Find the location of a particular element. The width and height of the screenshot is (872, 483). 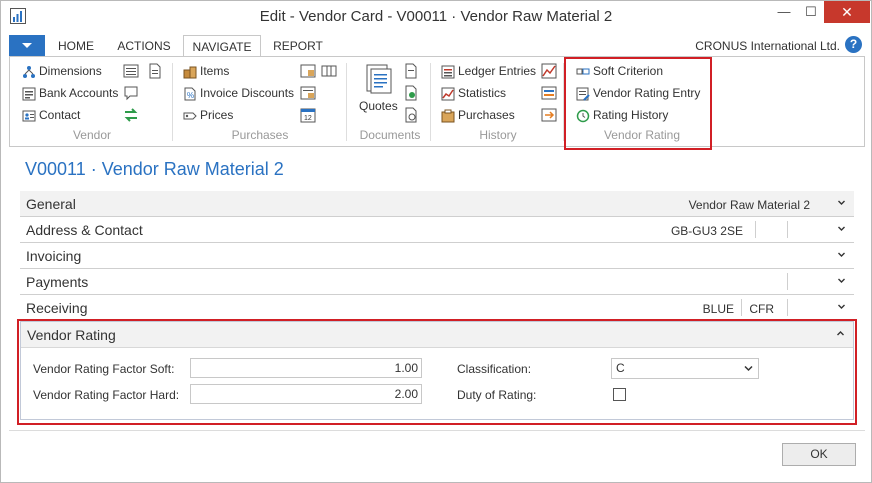

price-tag-icon is located at coordinates (190, 116).